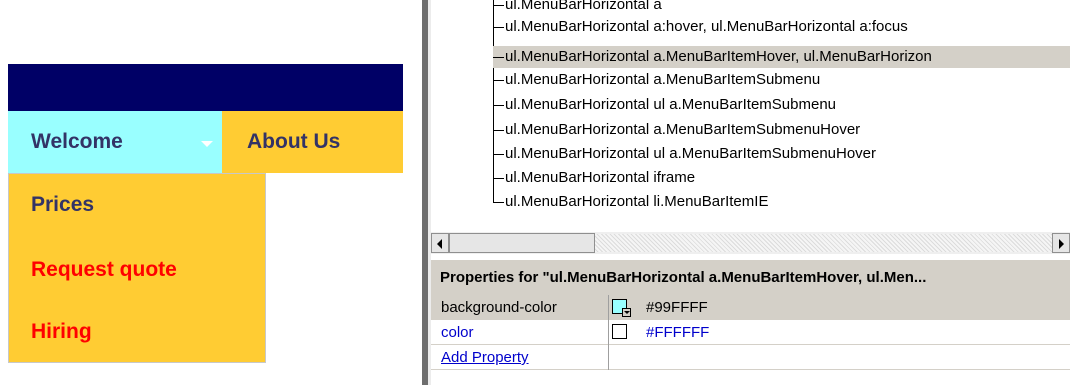 The height and width of the screenshot is (385, 1070). I want to click on scroll-left-button, so click(440, 243).